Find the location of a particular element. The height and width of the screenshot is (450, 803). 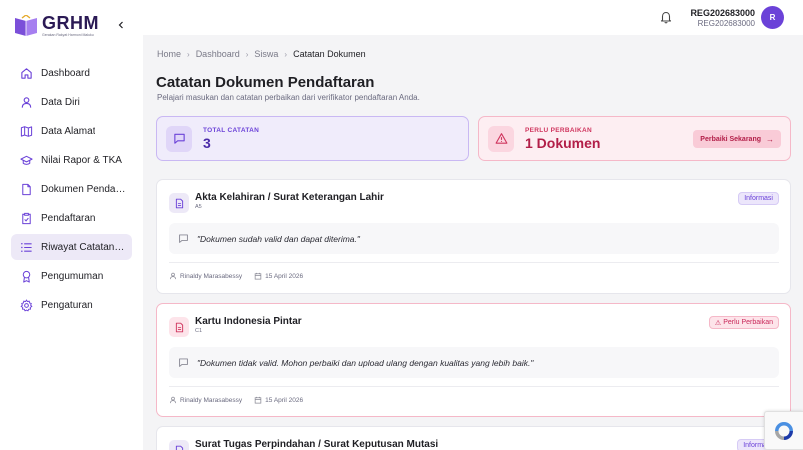

total-notes-label: TOTAL CATATAN is located at coordinates (231, 130).